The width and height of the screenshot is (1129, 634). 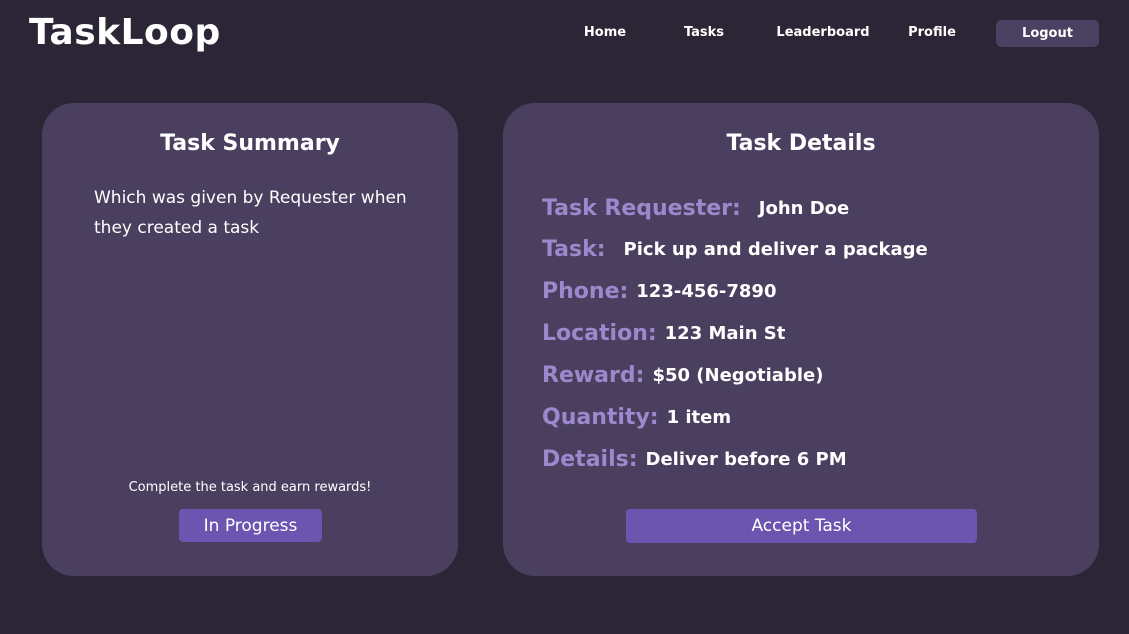 I want to click on detail-row-requester: Task Requester: John Doe, so click(x=812, y=208).